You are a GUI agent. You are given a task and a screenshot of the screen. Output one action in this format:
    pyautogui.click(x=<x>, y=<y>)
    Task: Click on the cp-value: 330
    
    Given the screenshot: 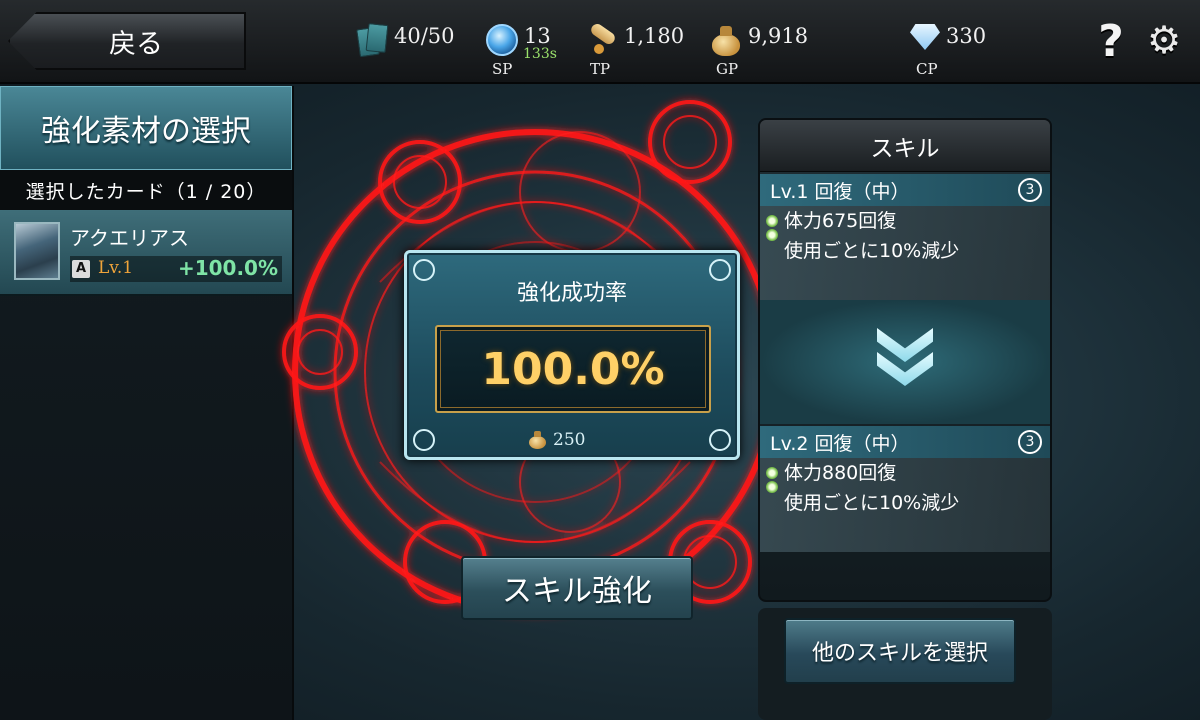 What is the action you would take?
    pyautogui.click(x=966, y=36)
    